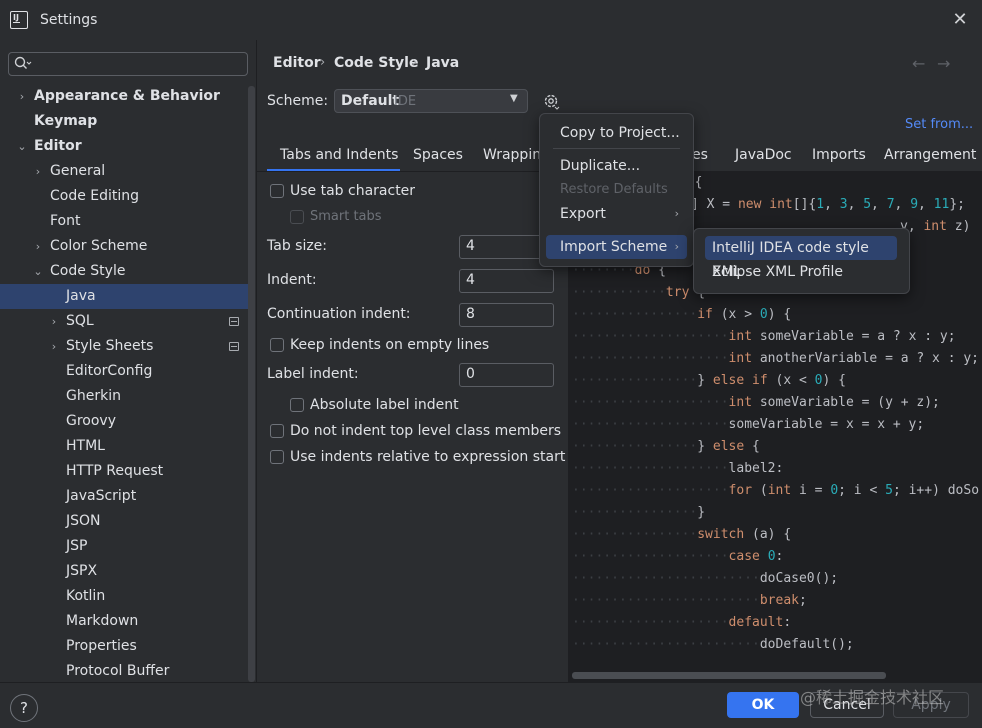 This screenshot has height=728, width=982. I want to click on sidebar-item-appearance-behavior: › Appearance & Behavior, so click(124, 96).